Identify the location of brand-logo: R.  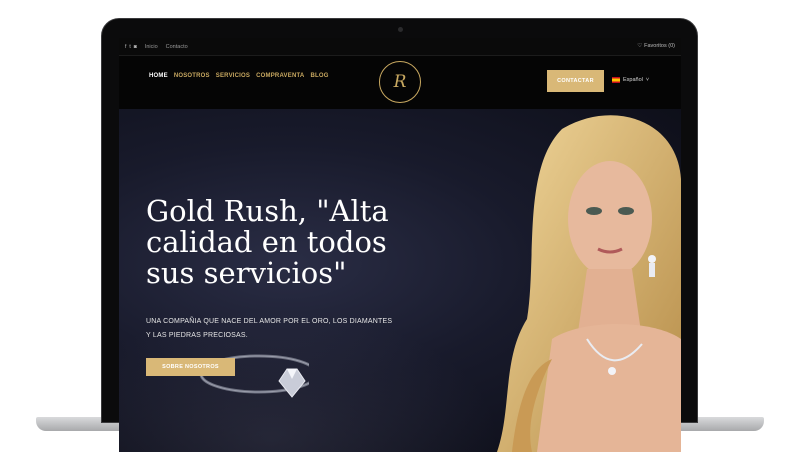
(400, 82).